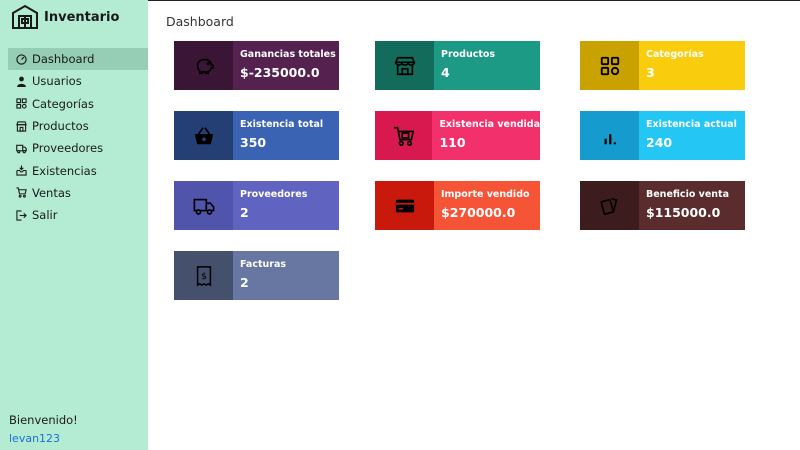 The height and width of the screenshot is (450, 800). I want to click on card-body: Beneficio venta $115000.0, so click(692, 205).